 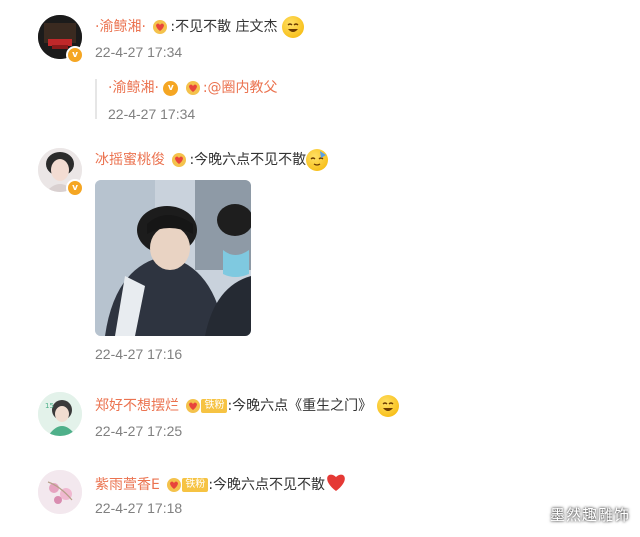 I want to click on username-link: 郑好不想摆烂, so click(x=137, y=406).